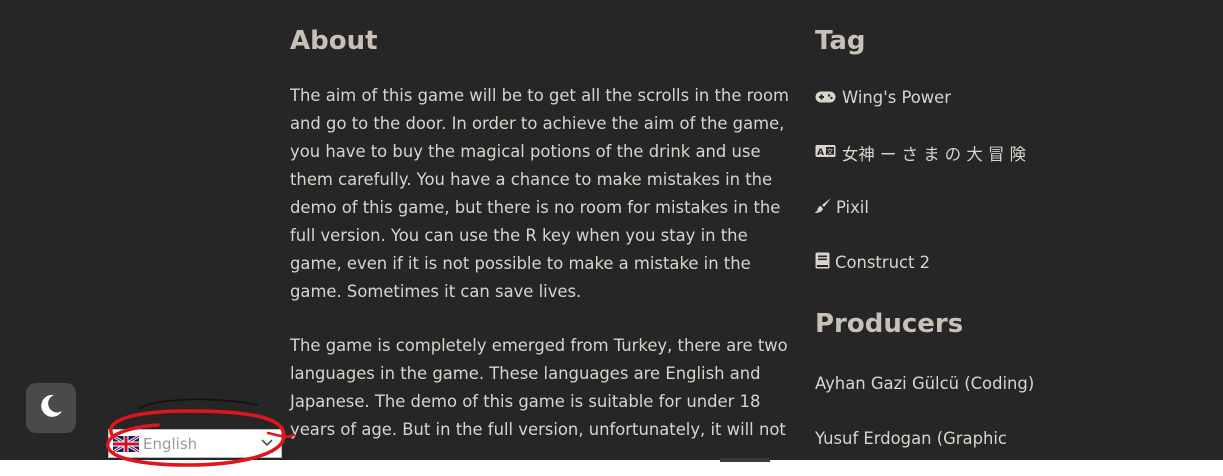 This screenshot has height=476, width=1223. I want to click on tag-item-japanese-title: A文 女神 ー さ ま の 大 冒 険, so click(1015, 152).